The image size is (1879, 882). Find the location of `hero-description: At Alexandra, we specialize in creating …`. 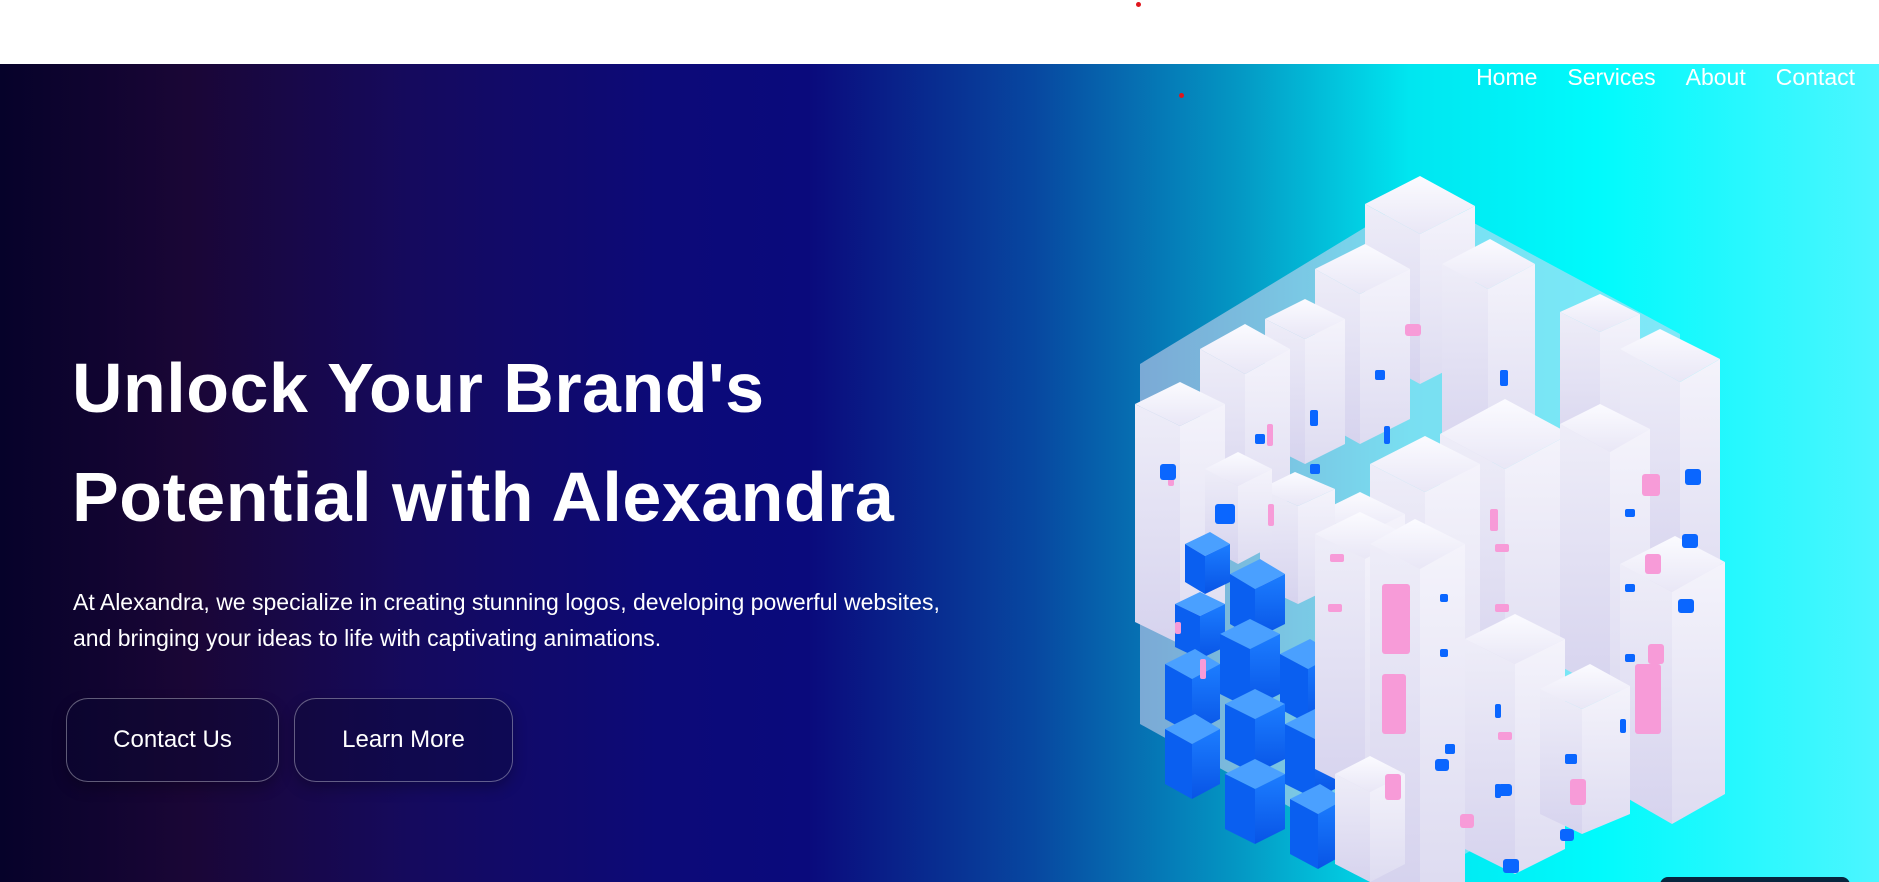

hero-description: At Alexandra, we specialize in creating … is located at coordinates (553, 620).